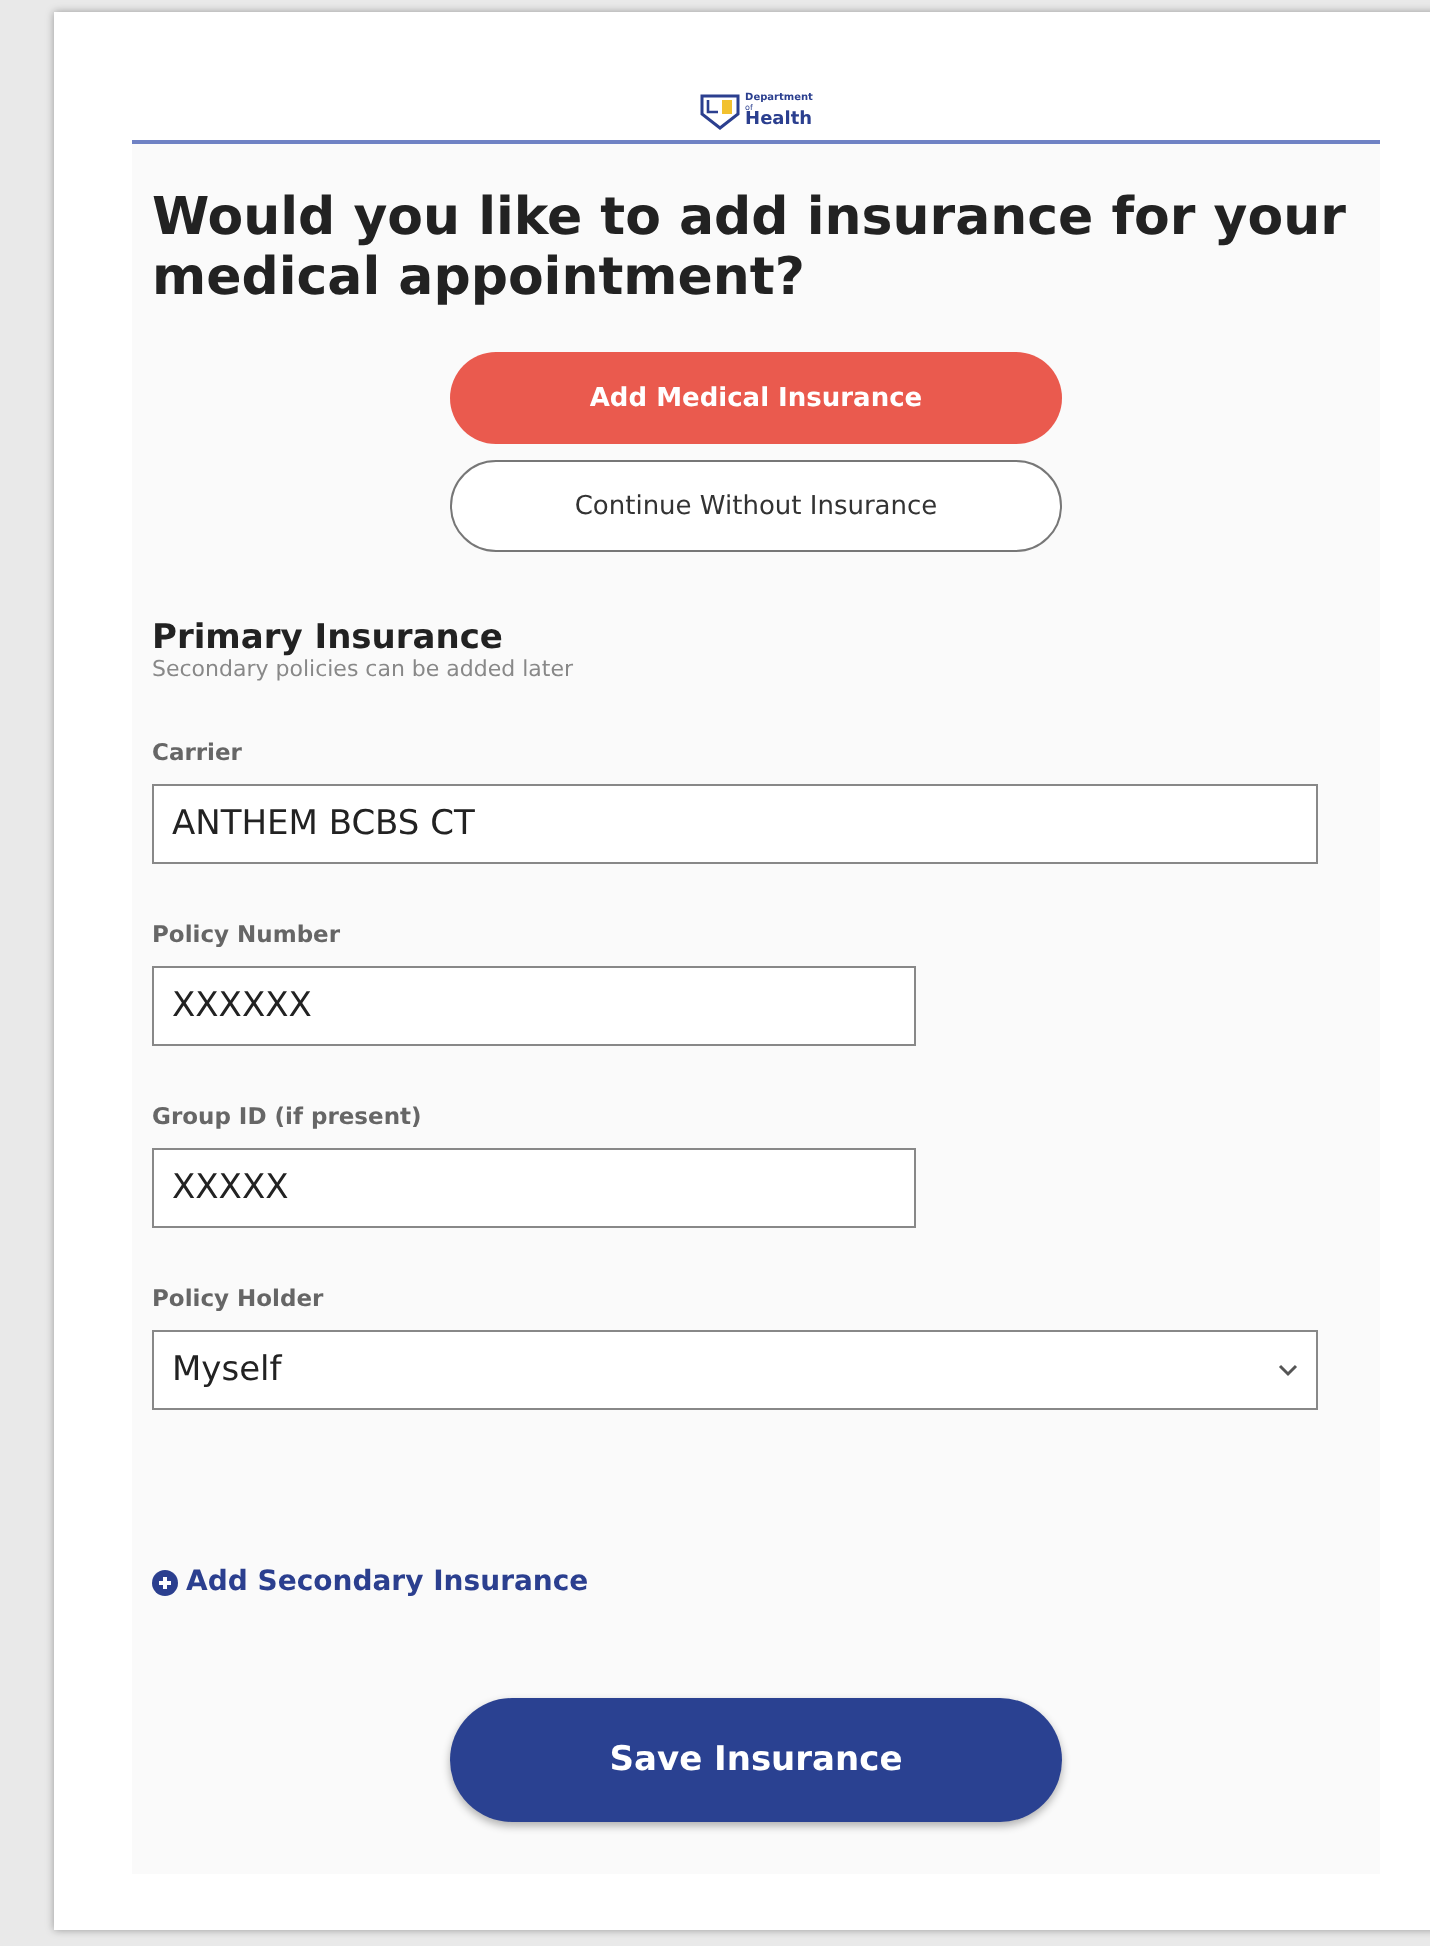  What do you see at coordinates (370, 1582) in the screenshot?
I see `add-secondary-link: Add Secondary Insurance` at bounding box center [370, 1582].